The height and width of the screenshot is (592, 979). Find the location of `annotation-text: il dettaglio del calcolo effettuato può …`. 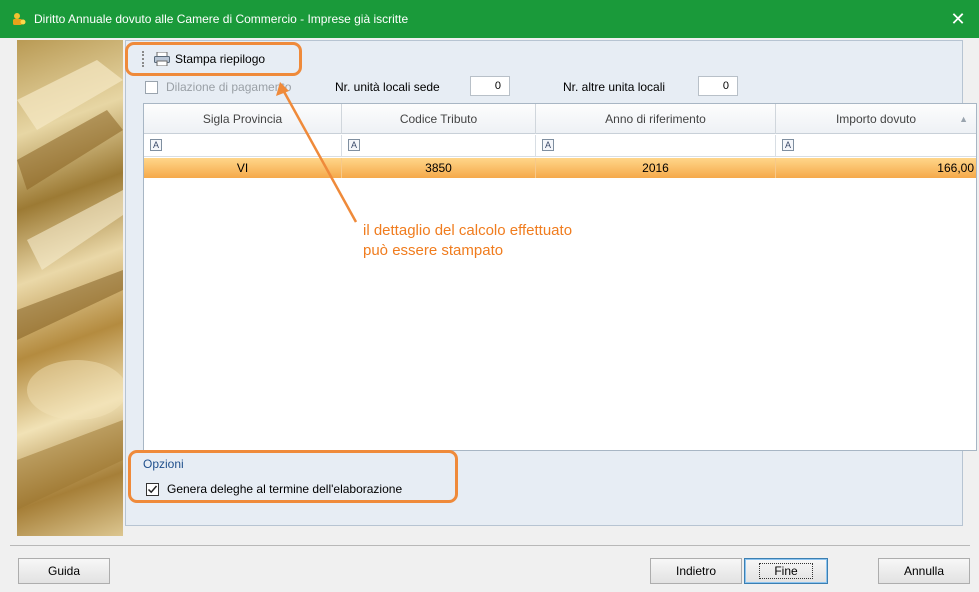

annotation-text: il dettaglio del calcolo effettuato può … is located at coordinates (467, 241).